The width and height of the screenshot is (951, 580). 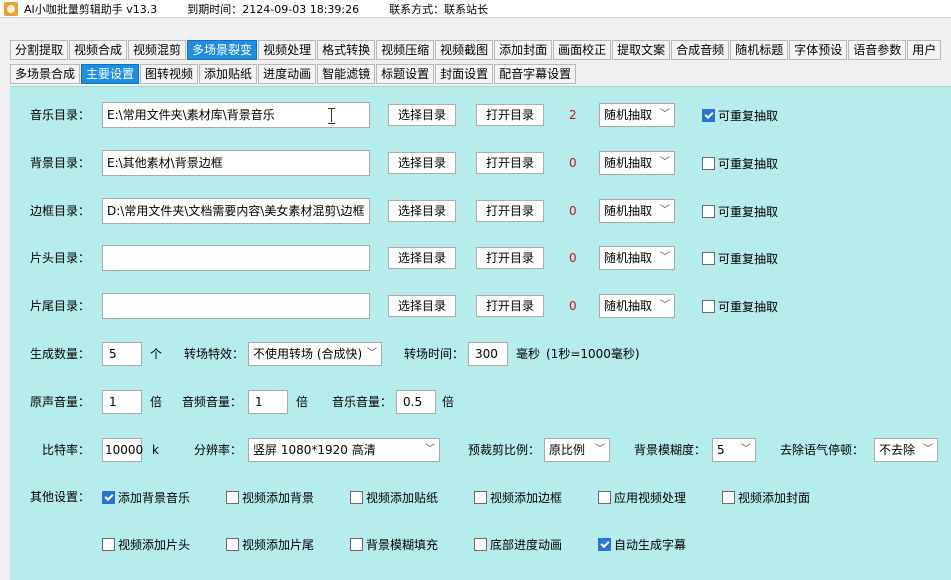 What do you see at coordinates (518, 544) in the screenshot?
I see `bottom-progress-checkbox: 底部进度动画` at bounding box center [518, 544].